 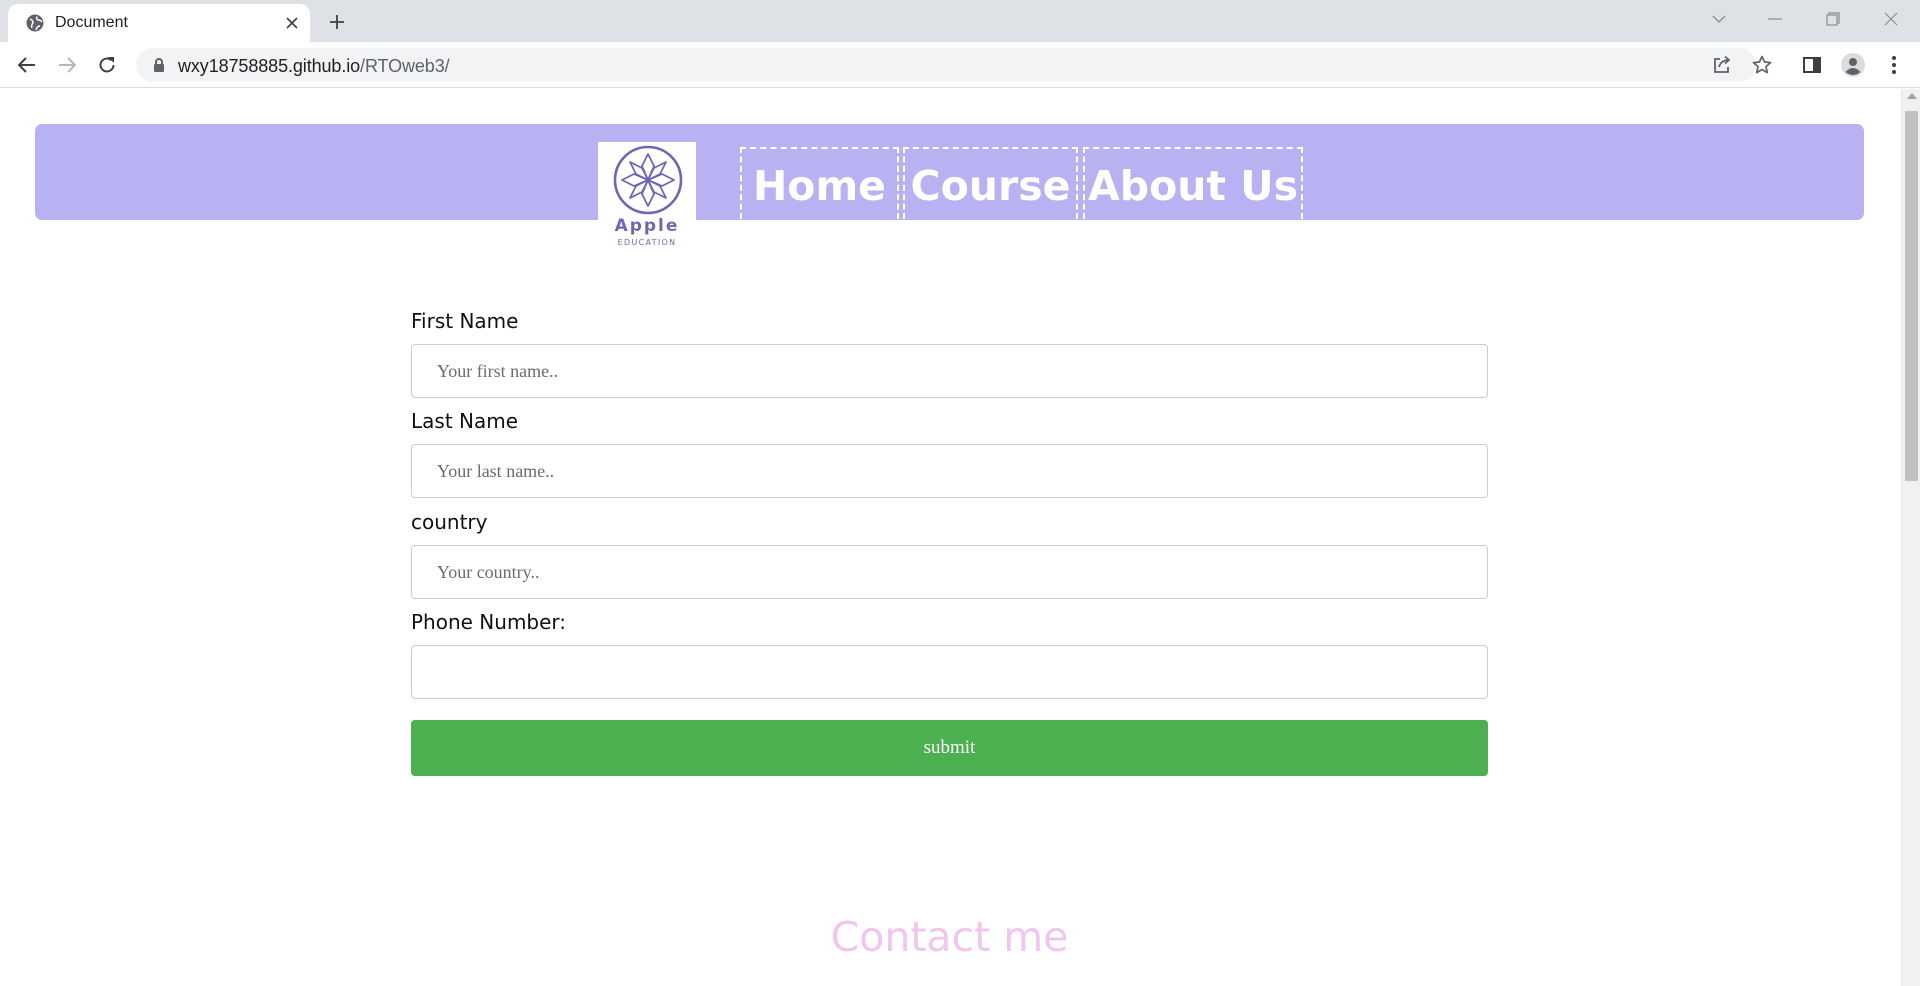 What do you see at coordinates (648, 180) in the screenshot?
I see `snowflake-logo-icon` at bounding box center [648, 180].